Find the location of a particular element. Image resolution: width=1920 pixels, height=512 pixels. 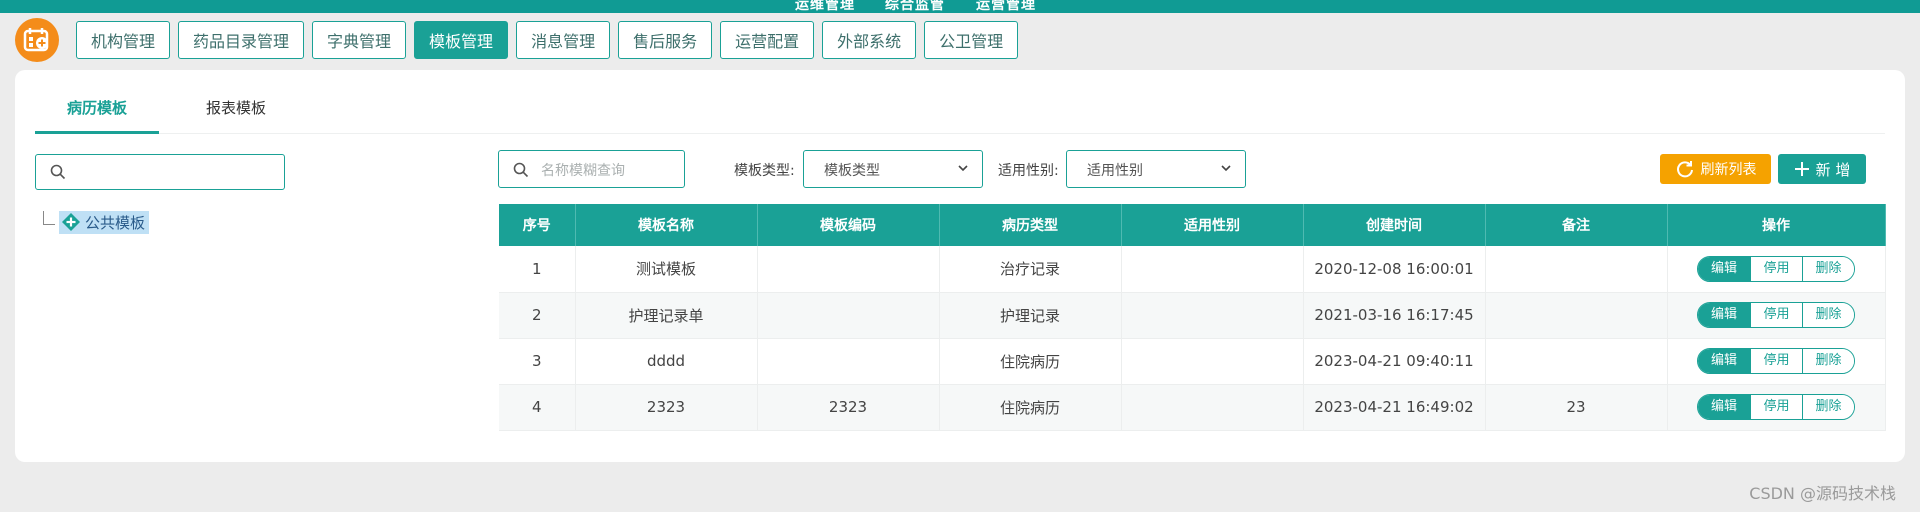

add-button: 新 增 is located at coordinates (1822, 169).